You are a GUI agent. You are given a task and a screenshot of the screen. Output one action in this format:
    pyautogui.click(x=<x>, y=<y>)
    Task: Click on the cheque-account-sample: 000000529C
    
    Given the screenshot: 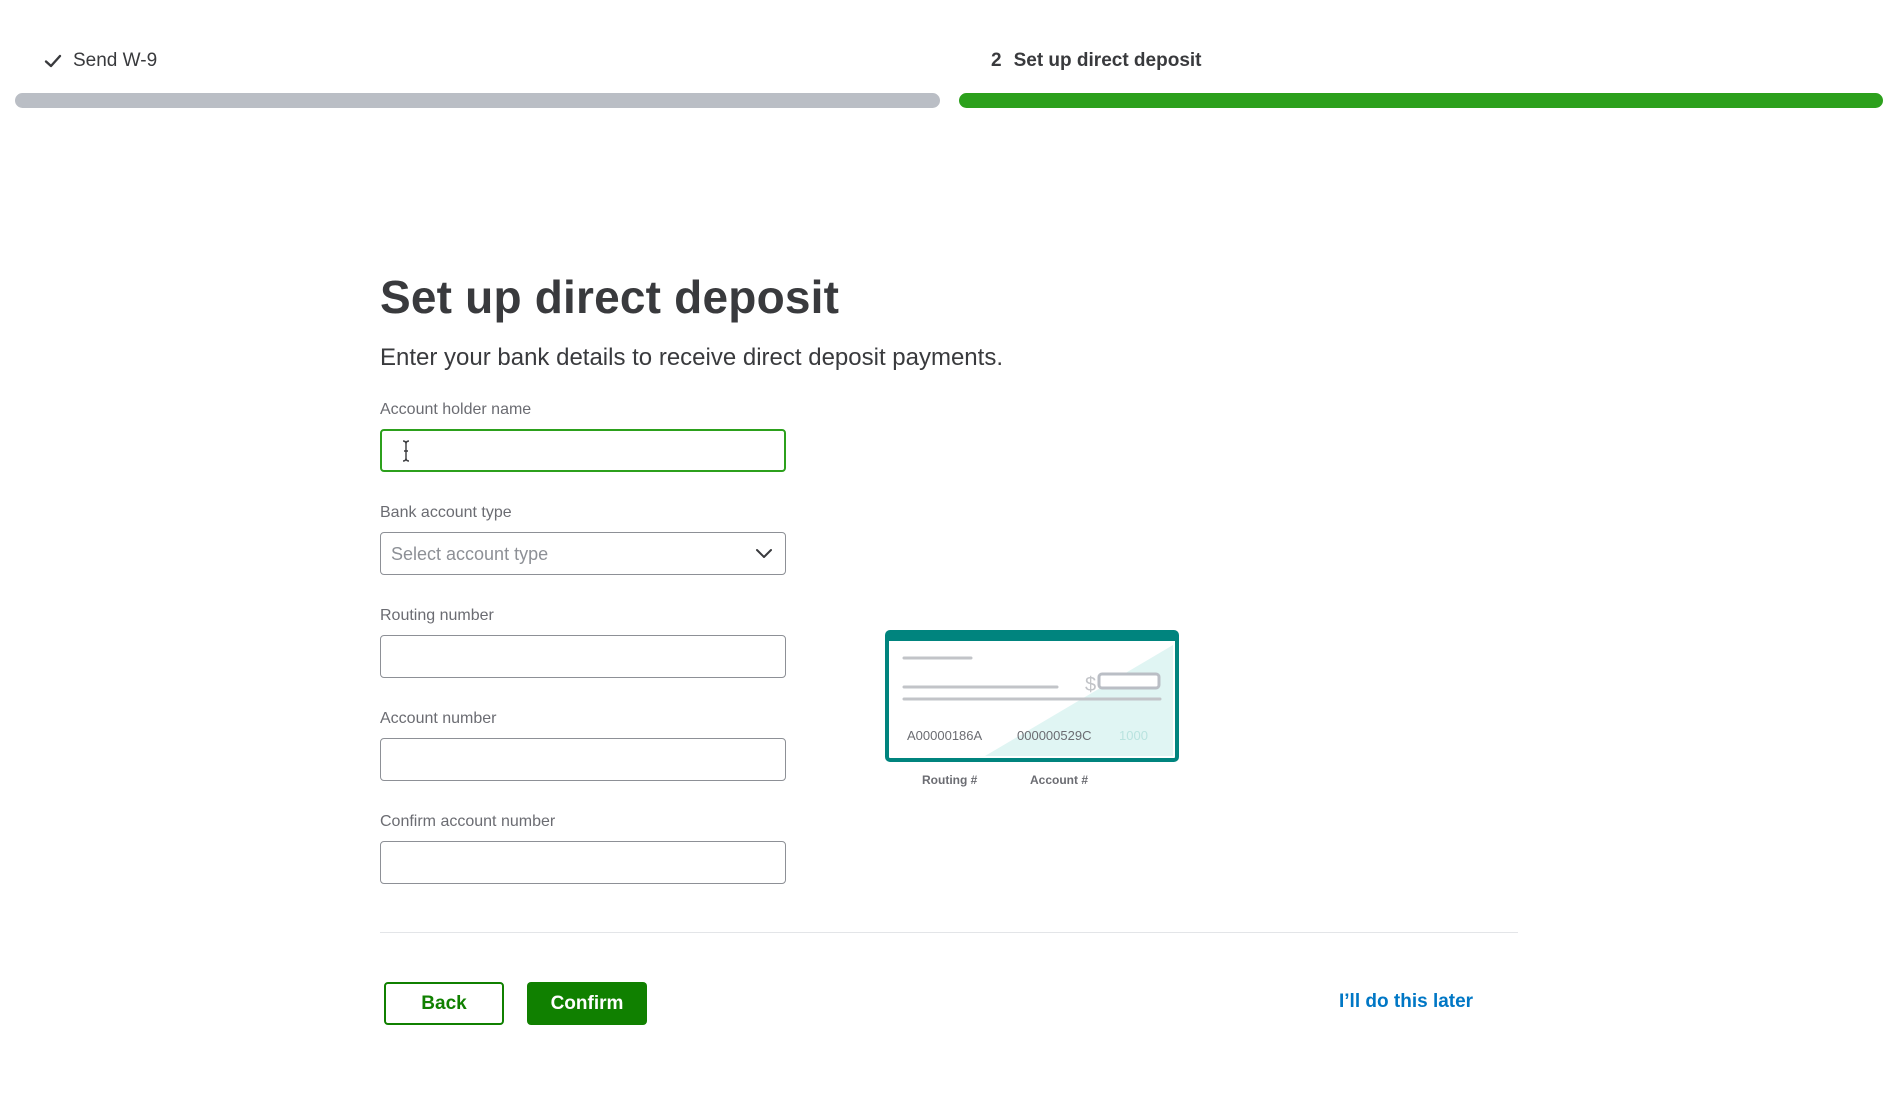 What is the action you would take?
    pyautogui.click(x=1054, y=735)
    